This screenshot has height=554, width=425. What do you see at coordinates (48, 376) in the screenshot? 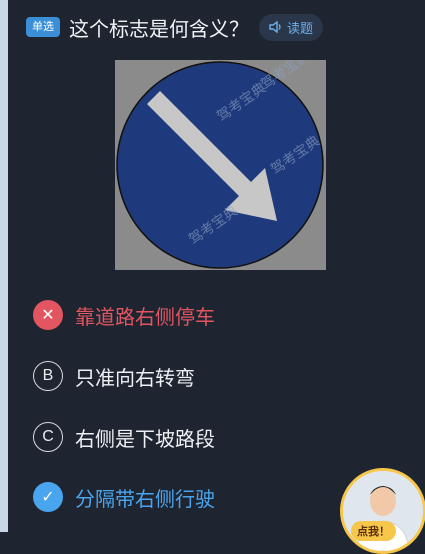
I see `option-b-marker: B` at bounding box center [48, 376].